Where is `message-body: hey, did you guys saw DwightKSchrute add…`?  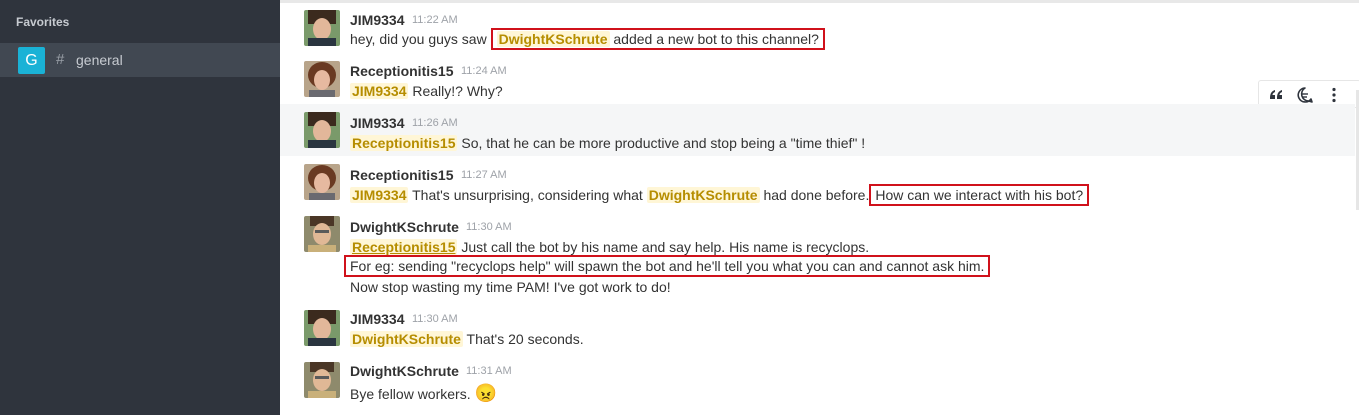 message-body: hey, did you guys saw DwightKSchrute add… is located at coordinates (587, 39).